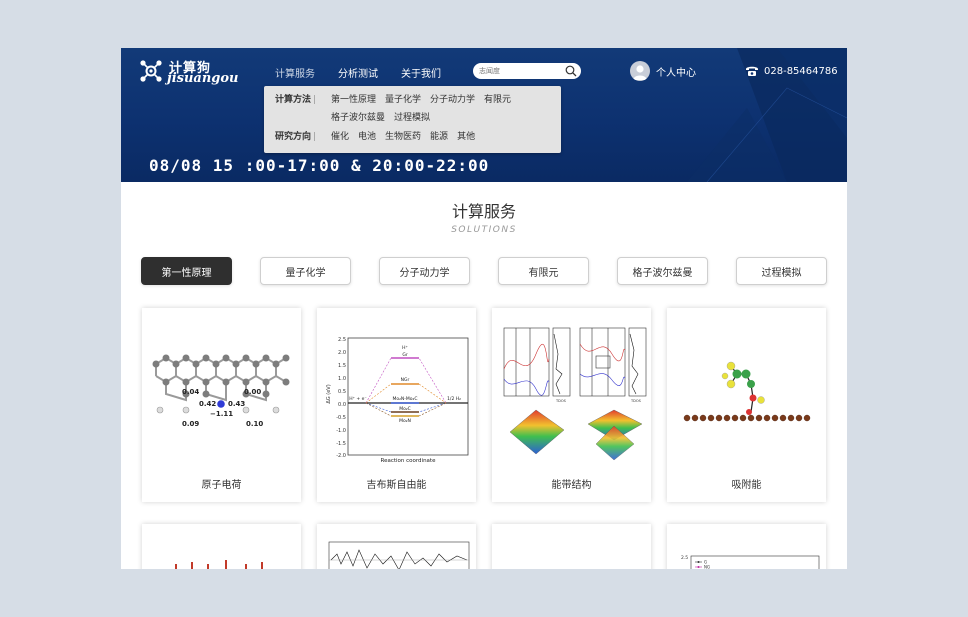  What do you see at coordinates (221, 414) in the screenshot?
I see `charge-label: −1.11` at bounding box center [221, 414].